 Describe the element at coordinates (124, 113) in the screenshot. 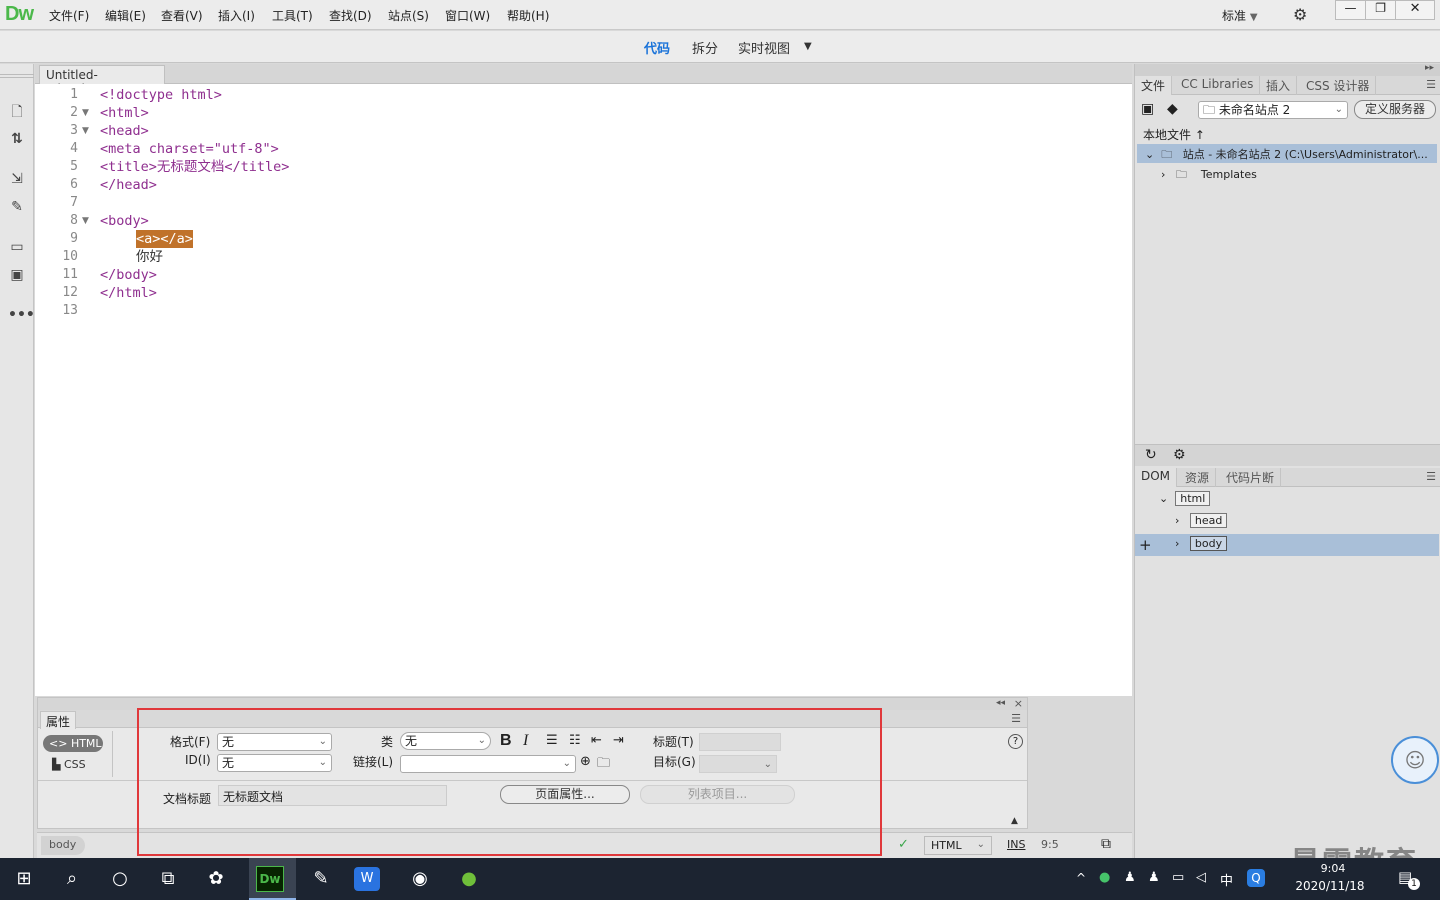

I see `code-line: <html>` at that location.